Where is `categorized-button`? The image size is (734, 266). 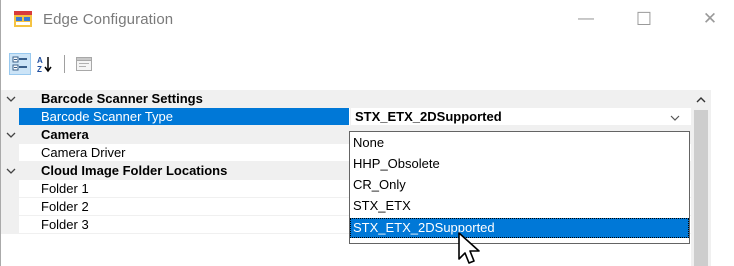 categorized-button is located at coordinates (20, 64).